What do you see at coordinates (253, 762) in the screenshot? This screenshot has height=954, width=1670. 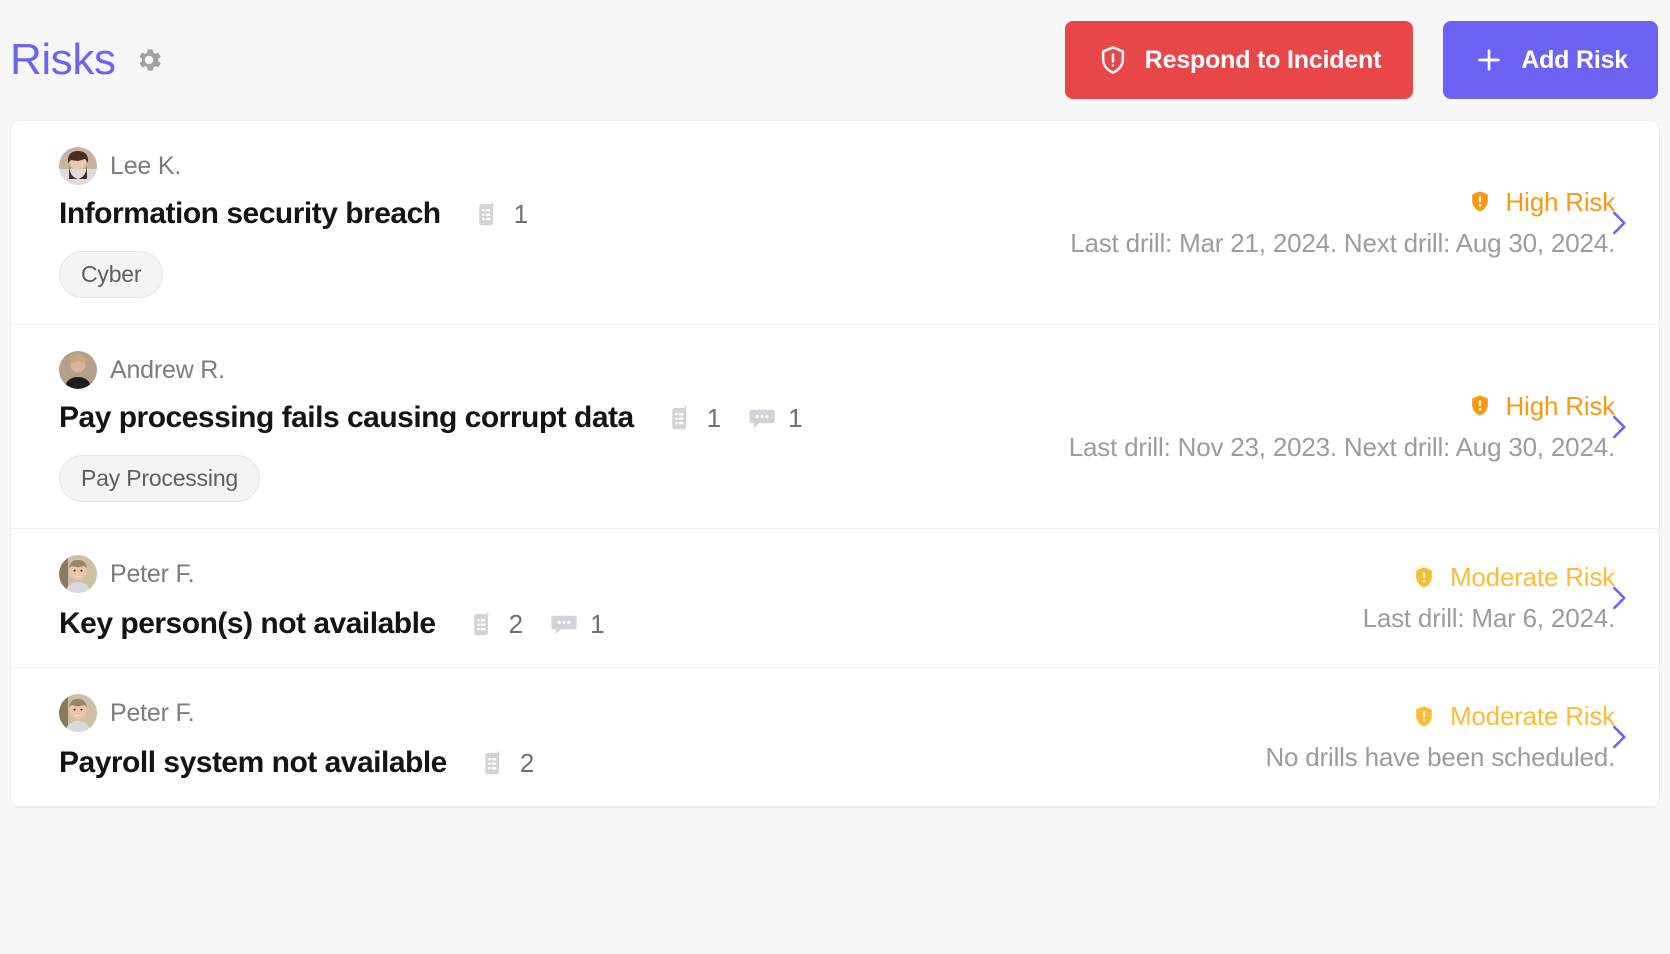 I see `risk-title: Payroll system not available` at bounding box center [253, 762].